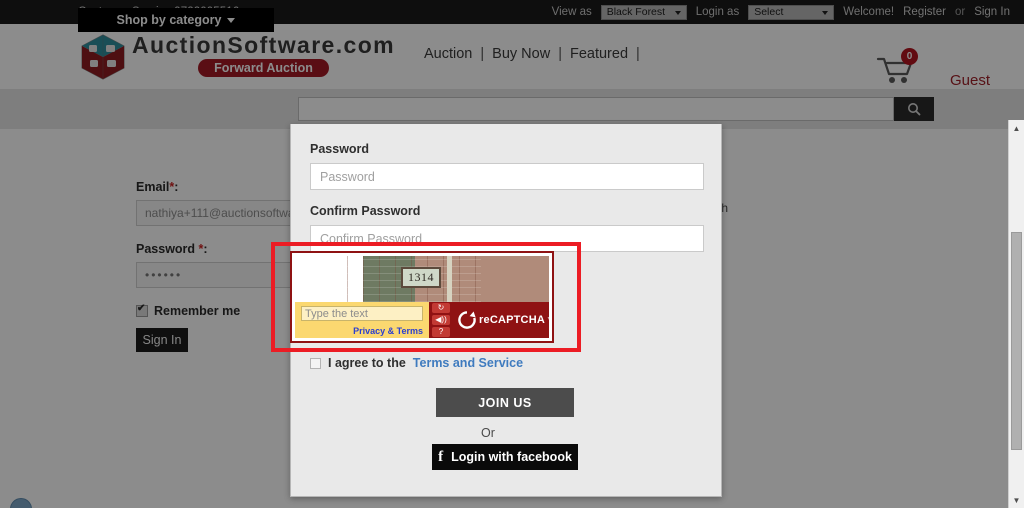 This screenshot has height=508, width=1024. Describe the element at coordinates (1016, 500) in the screenshot. I see `scroll-down-arrow-icon: ▼` at that location.